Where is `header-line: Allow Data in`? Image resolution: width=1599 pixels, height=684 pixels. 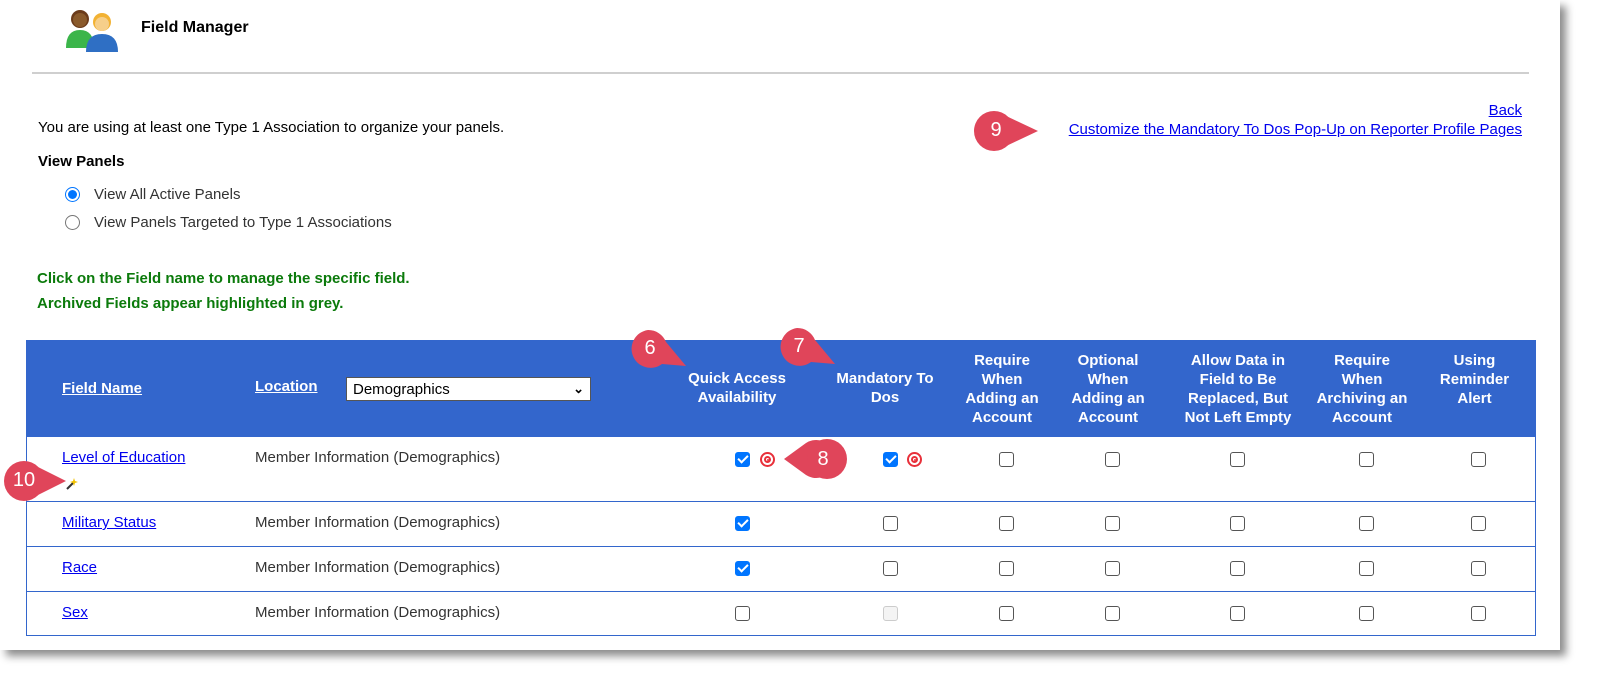 header-line: Allow Data in is located at coordinates (1238, 360).